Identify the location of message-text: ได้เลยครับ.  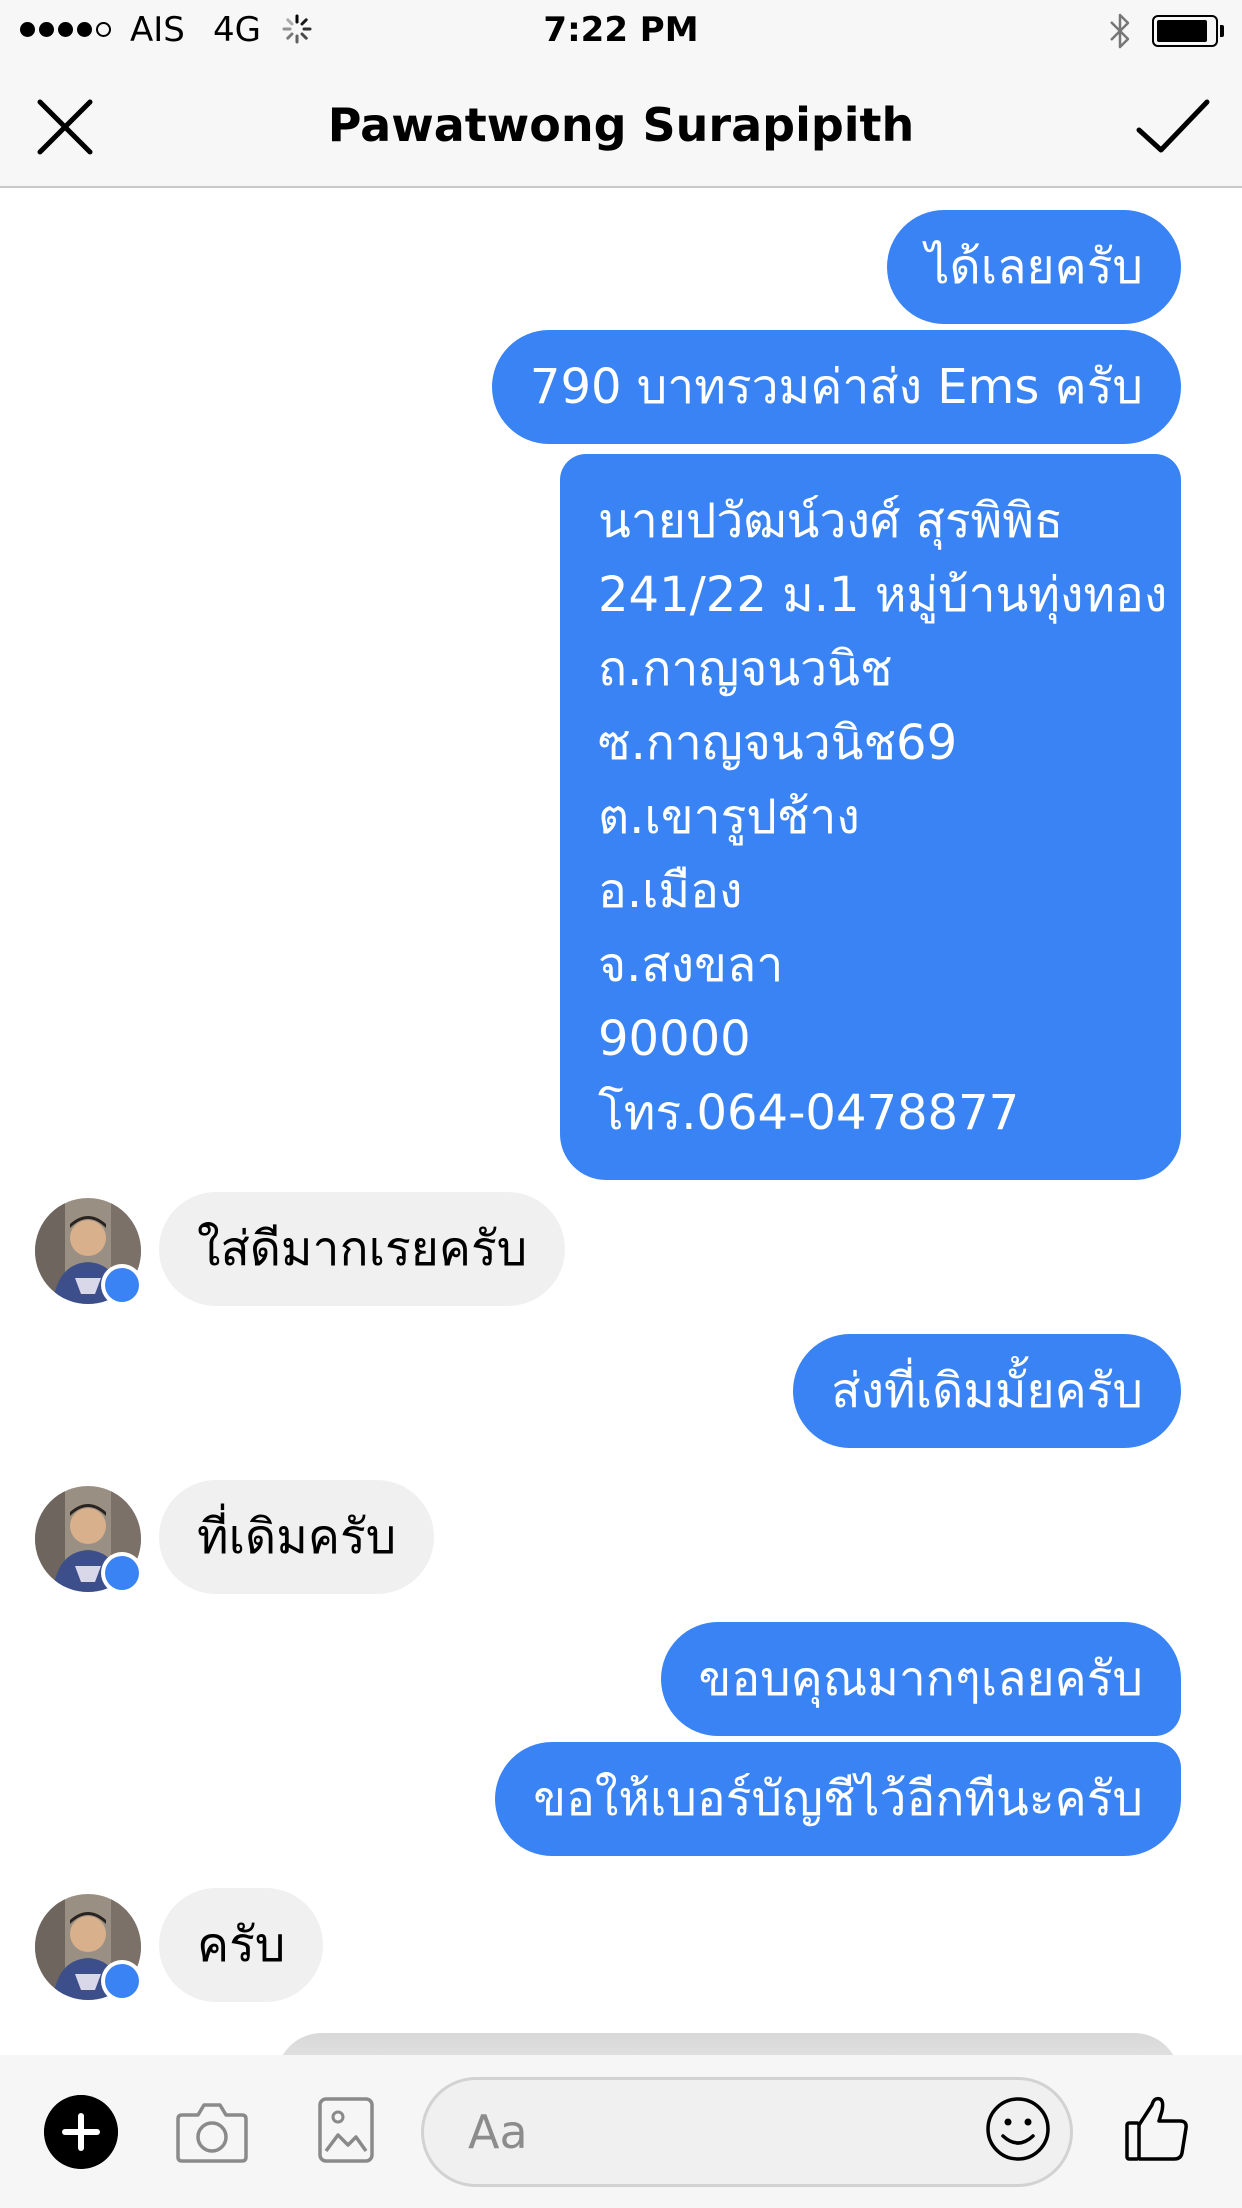
(1034, 267).